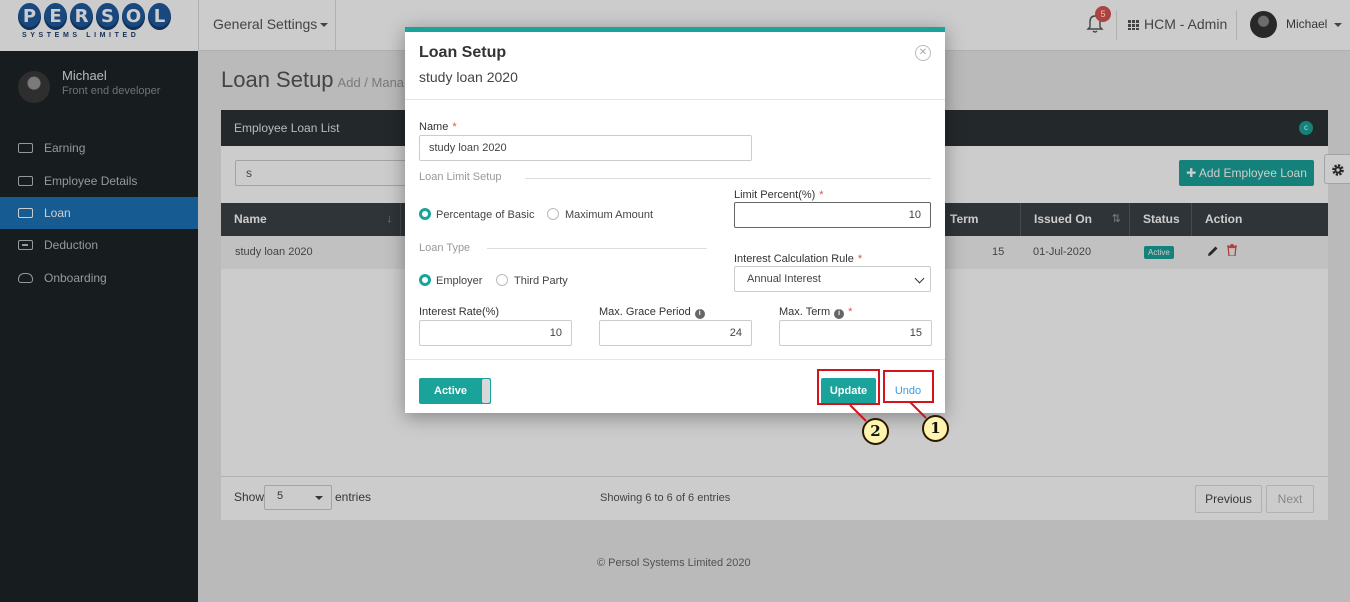 The image size is (1350, 602). What do you see at coordinates (451, 391) in the screenshot?
I see `active-toggle-label: Active` at bounding box center [451, 391].